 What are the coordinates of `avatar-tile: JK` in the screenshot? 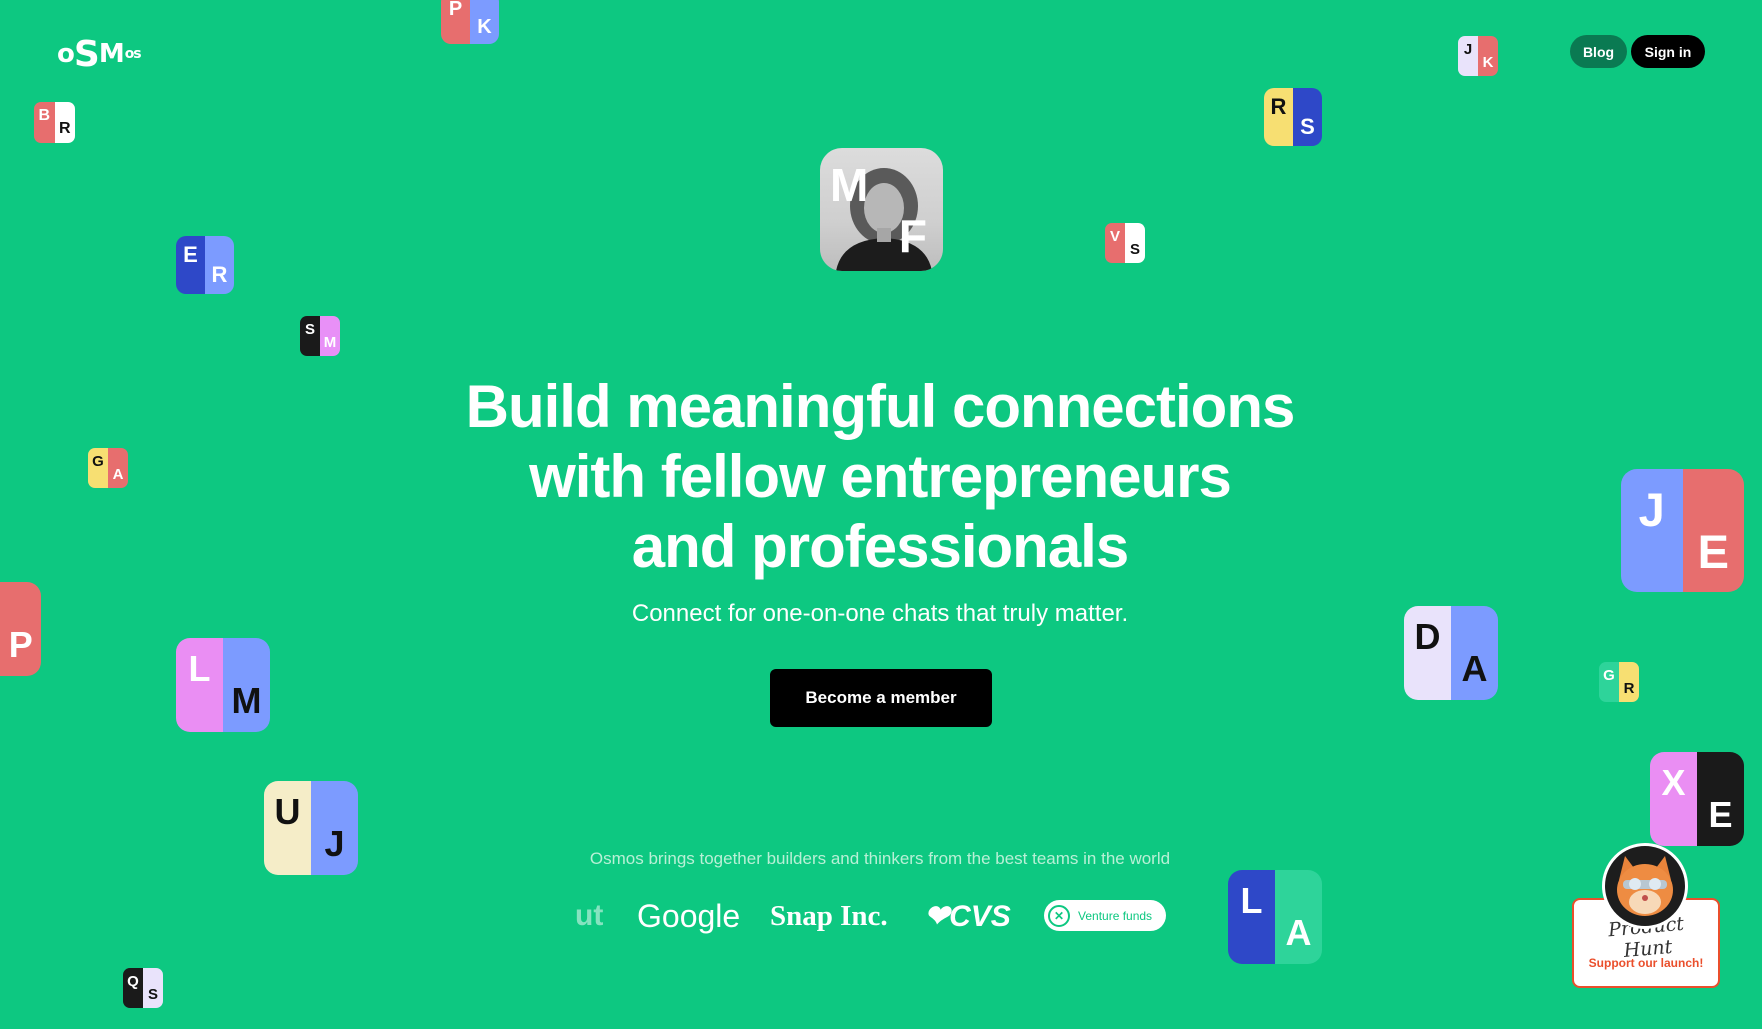 It's located at (1478, 56).